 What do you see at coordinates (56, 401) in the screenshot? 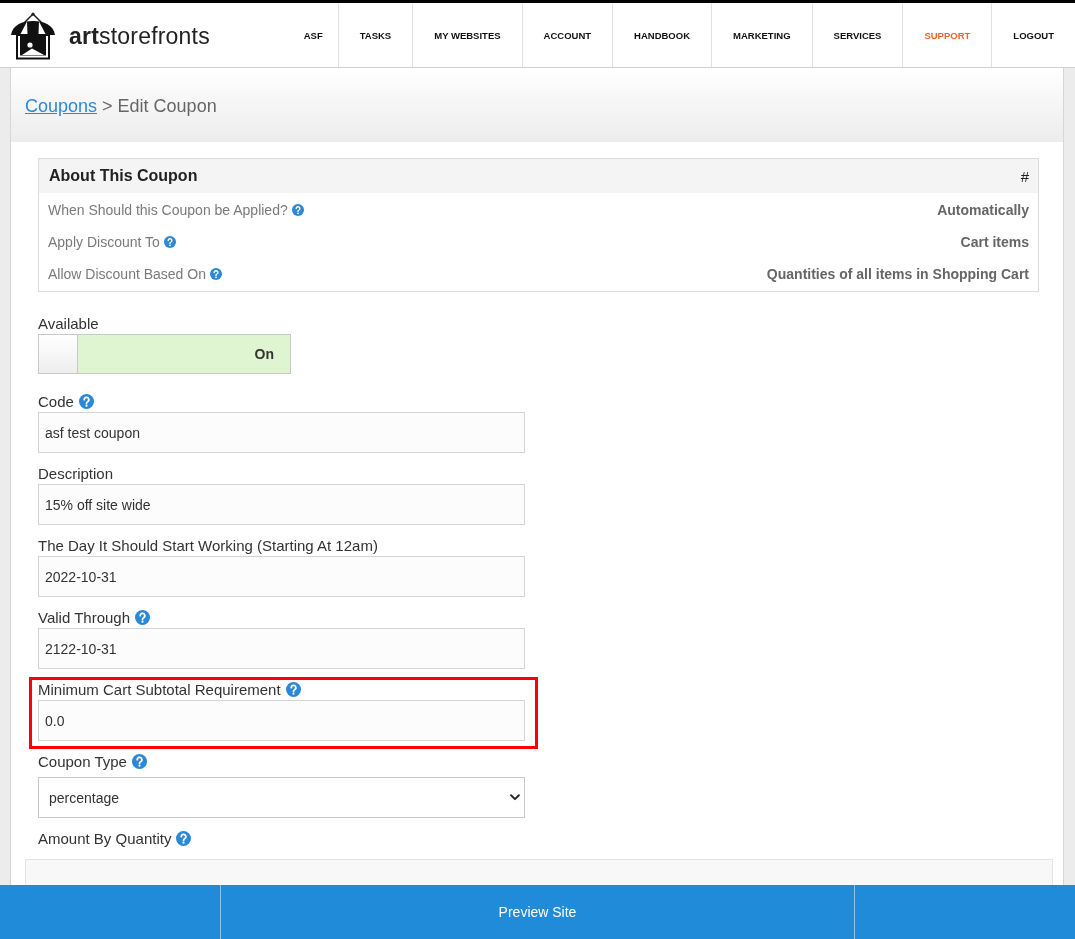
I see `field-label: Code` at bounding box center [56, 401].